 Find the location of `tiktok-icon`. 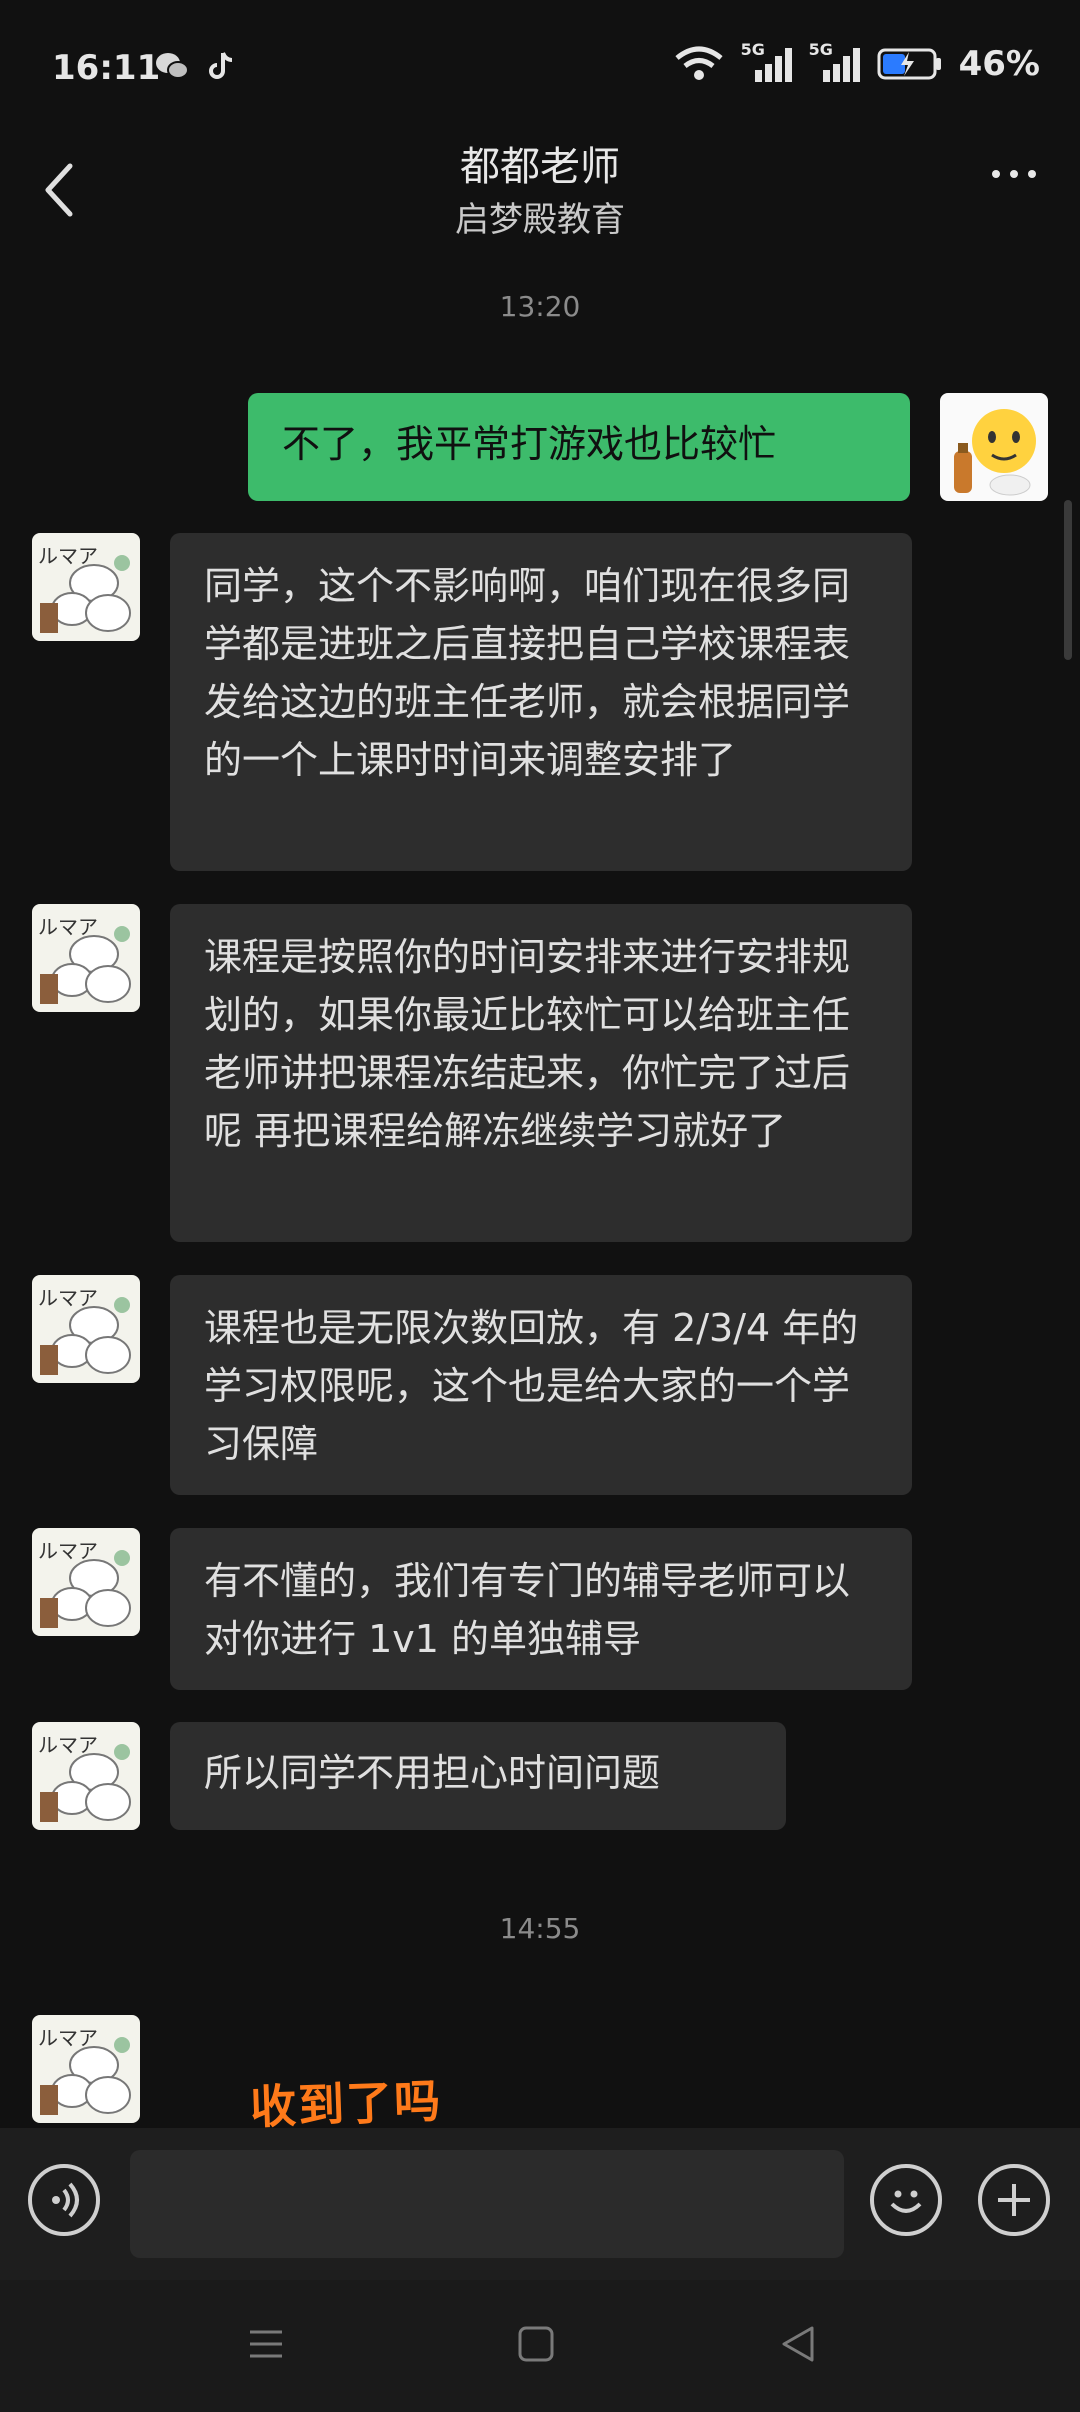

tiktok-icon is located at coordinates (221, 65).